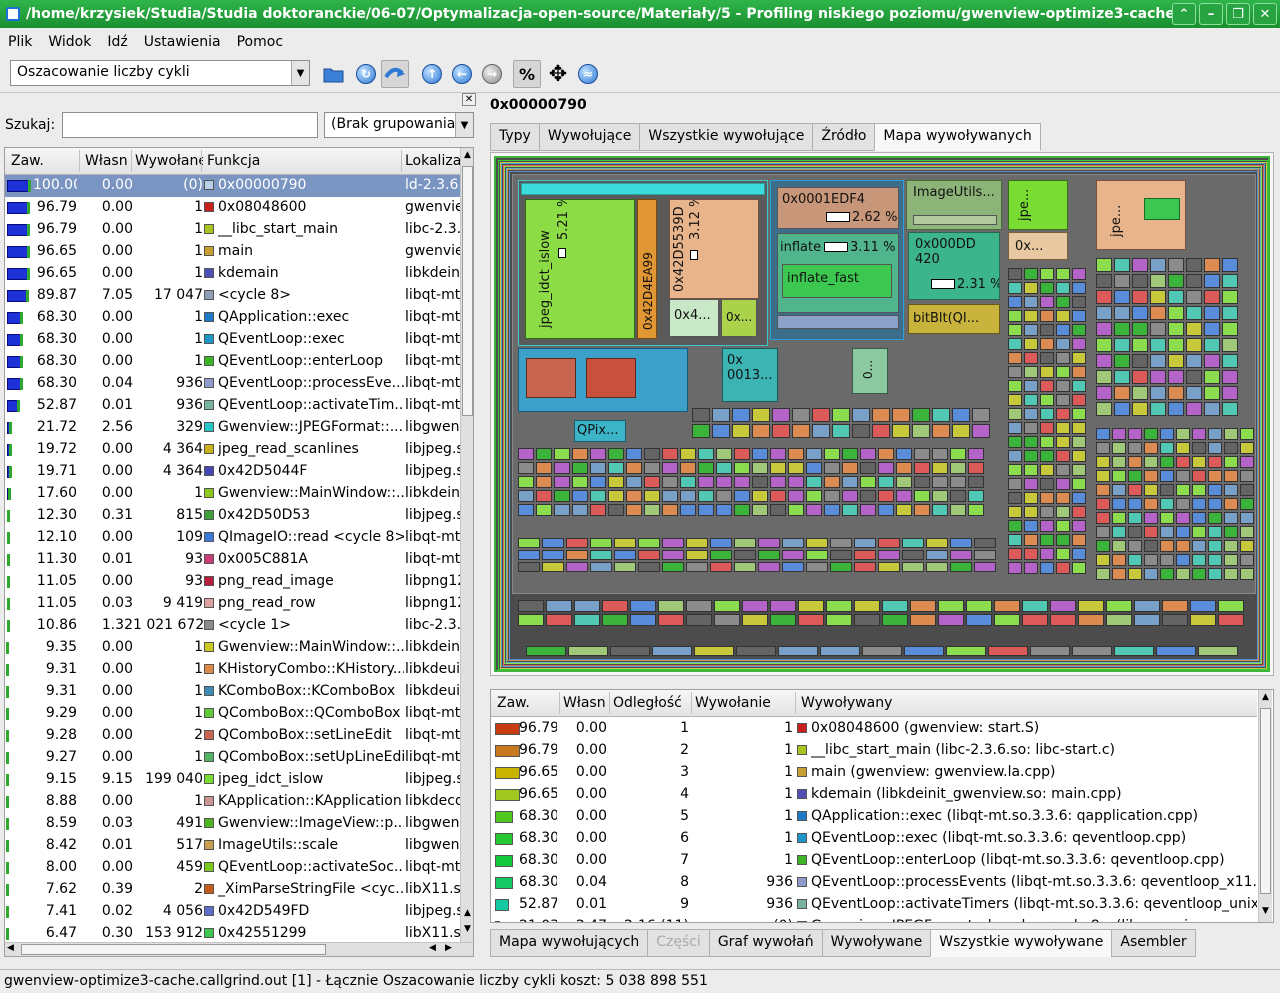  I want to click on maximize-button: ❐, so click(1238, 14).